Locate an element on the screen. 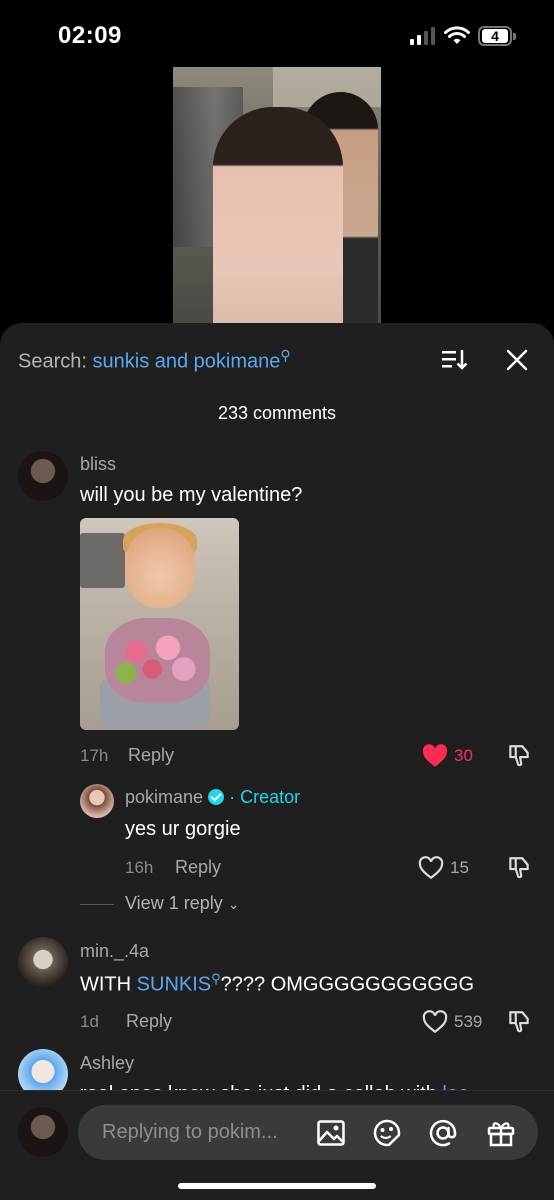 The width and height of the screenshot is (554, 1200). reply-username-text: pokimane is located at coordinates (164, 797).